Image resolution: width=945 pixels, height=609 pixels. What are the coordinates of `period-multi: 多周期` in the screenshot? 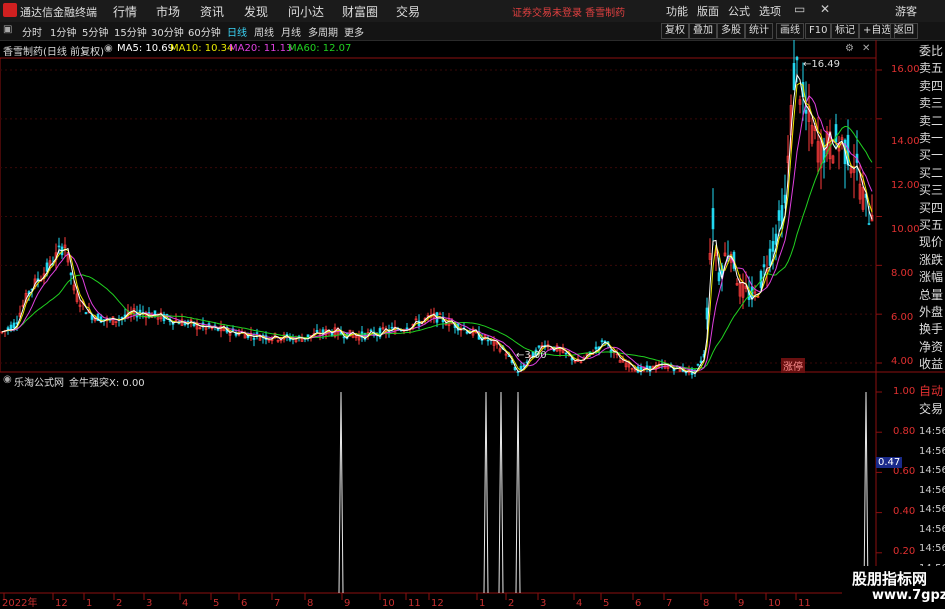 It's located at (323, 31).